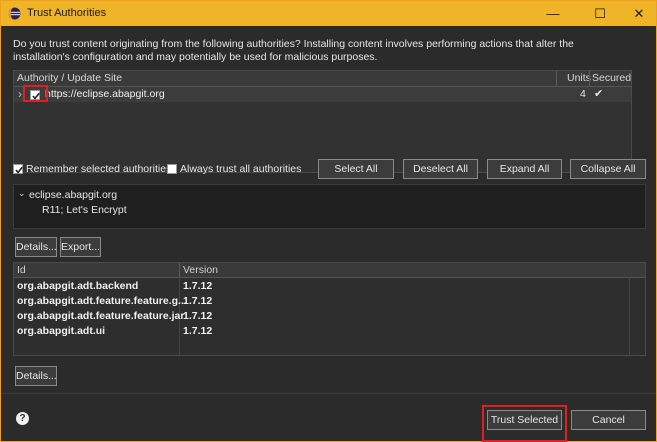 The width and height of the screenshot is (657, 442). I want to click on authority-site: https://eclipse.abapgit.org, so click(105, 94).